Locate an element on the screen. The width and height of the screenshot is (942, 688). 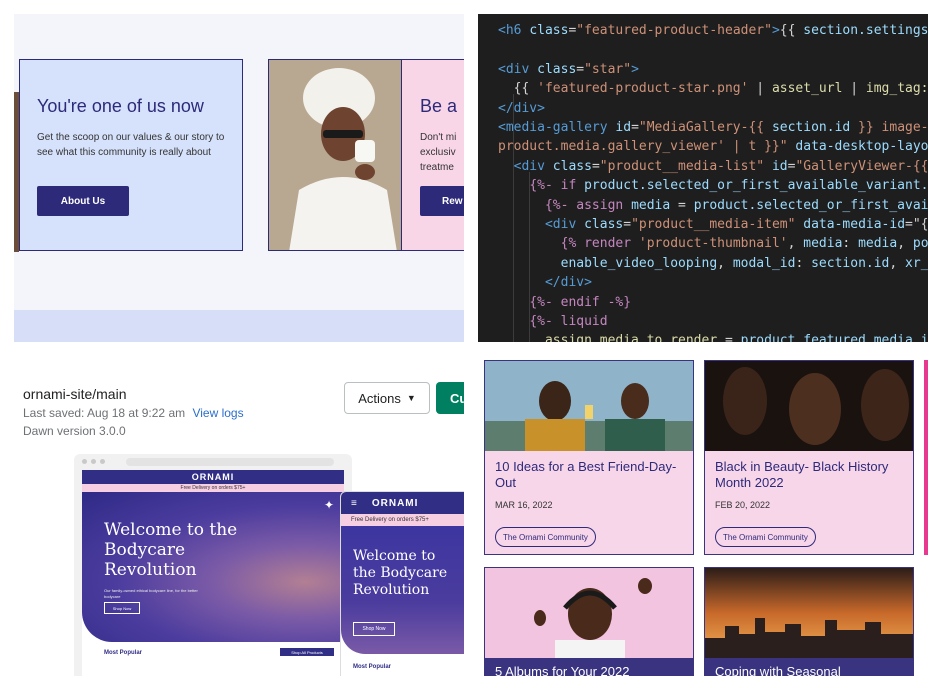
woman-photo-illustration is located at coordinates (335, 155).